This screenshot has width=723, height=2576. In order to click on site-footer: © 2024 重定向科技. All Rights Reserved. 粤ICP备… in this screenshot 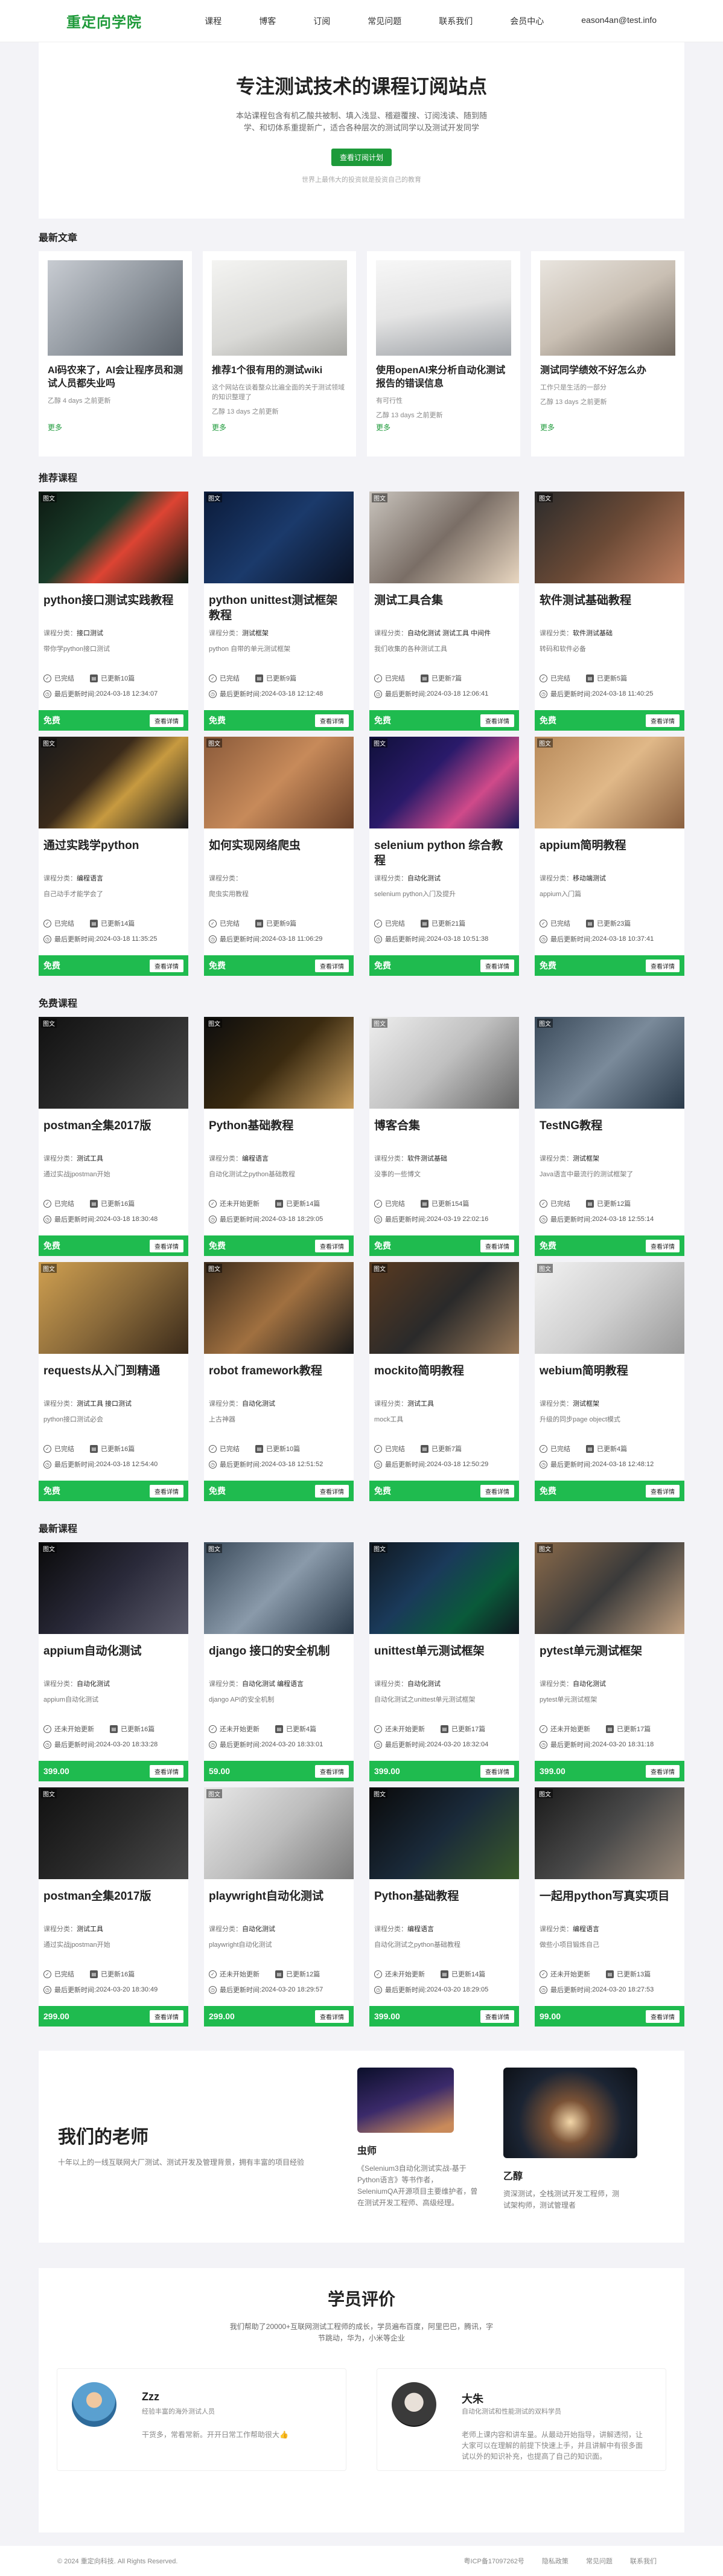, I will do `click(361, 2561)`.